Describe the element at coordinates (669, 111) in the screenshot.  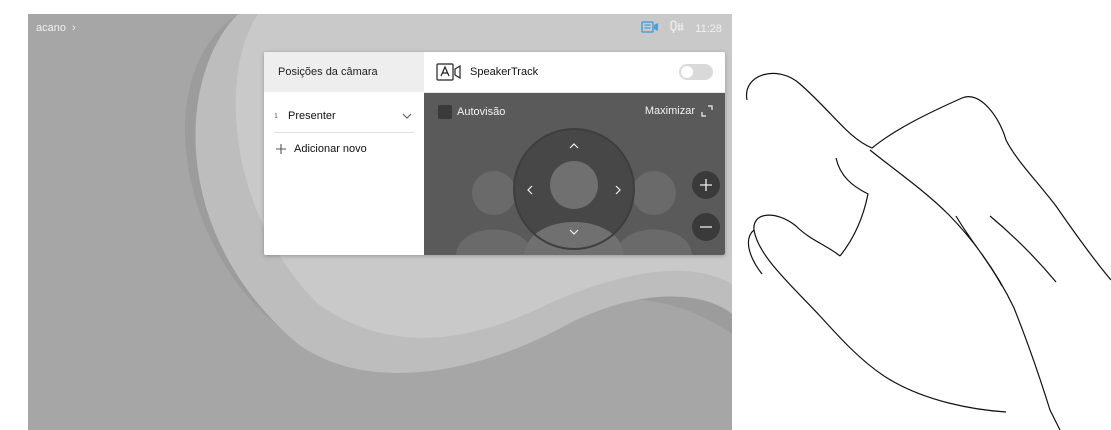
I see `maximize-label: Maximizar` at that location.